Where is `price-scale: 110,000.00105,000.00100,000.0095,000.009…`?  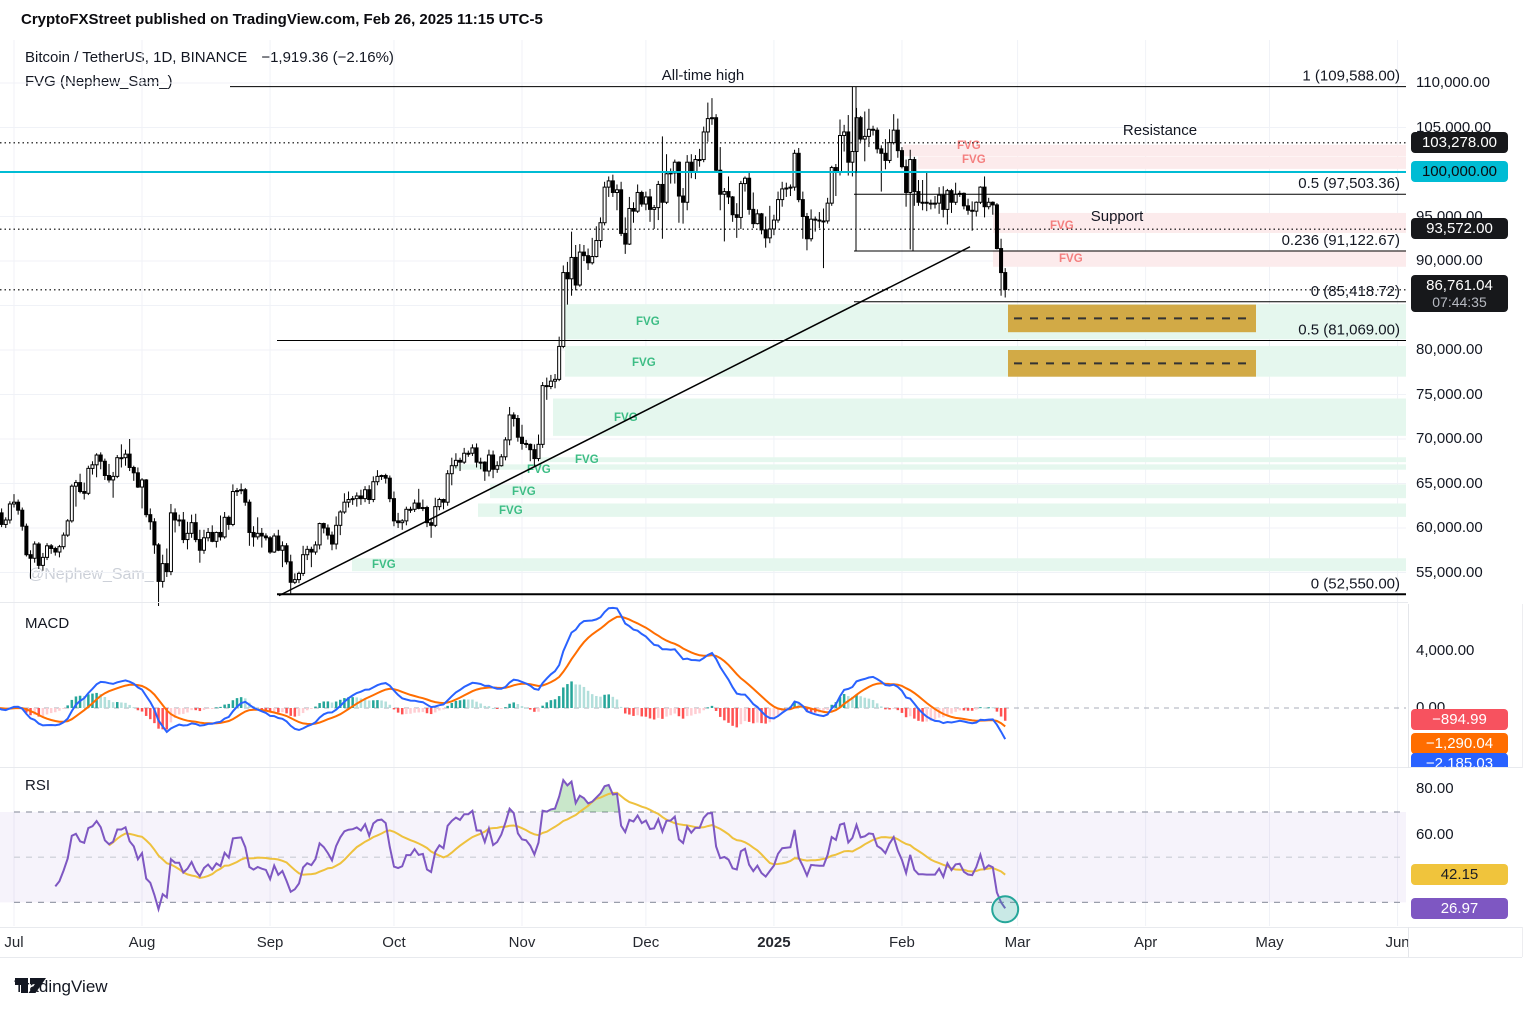 price-scale: 110,000.00105,000.00100,000.0095,000.009… is located at coordinates (1472, 322).